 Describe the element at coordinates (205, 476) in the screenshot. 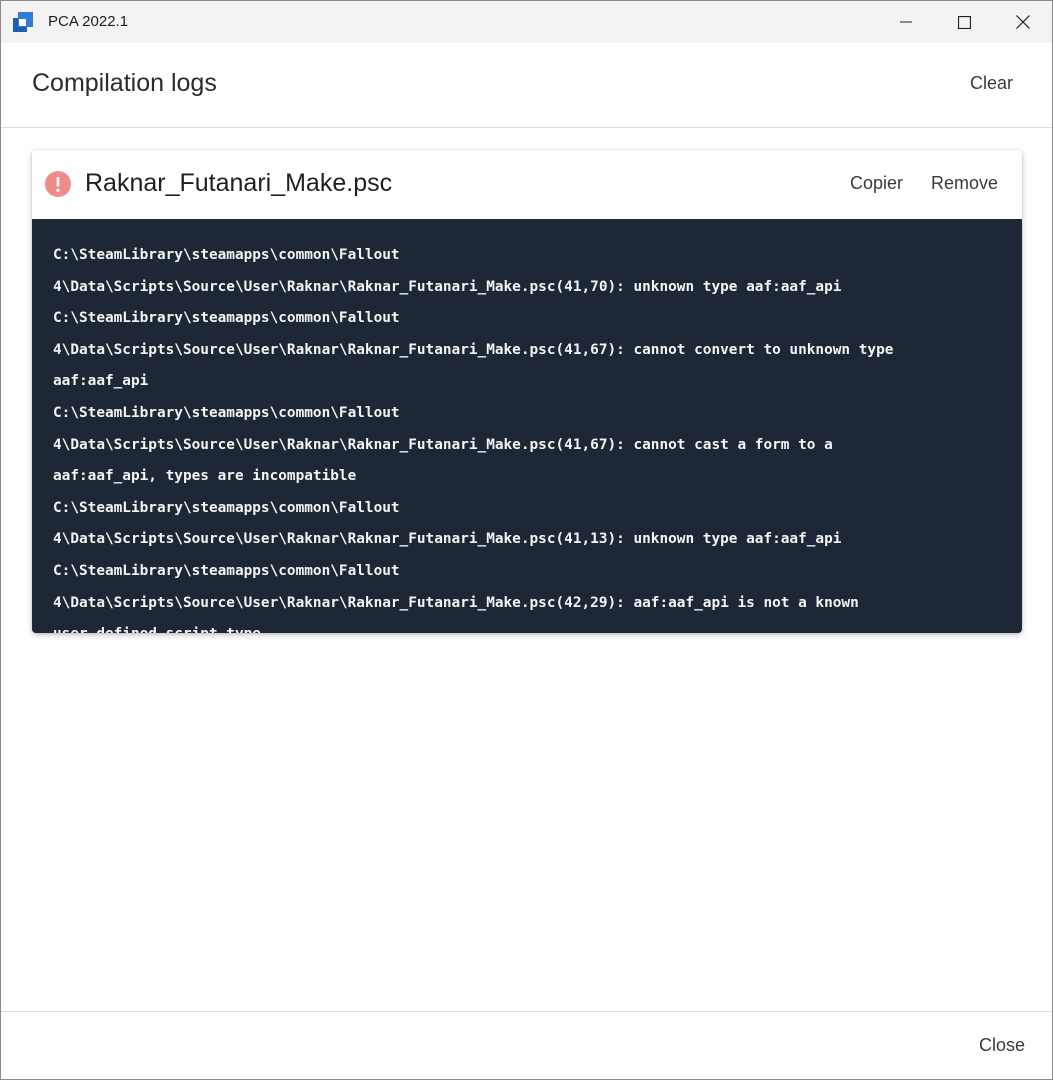

I see `log-line: aaf:aaf_api, types are incompatible` at that location.